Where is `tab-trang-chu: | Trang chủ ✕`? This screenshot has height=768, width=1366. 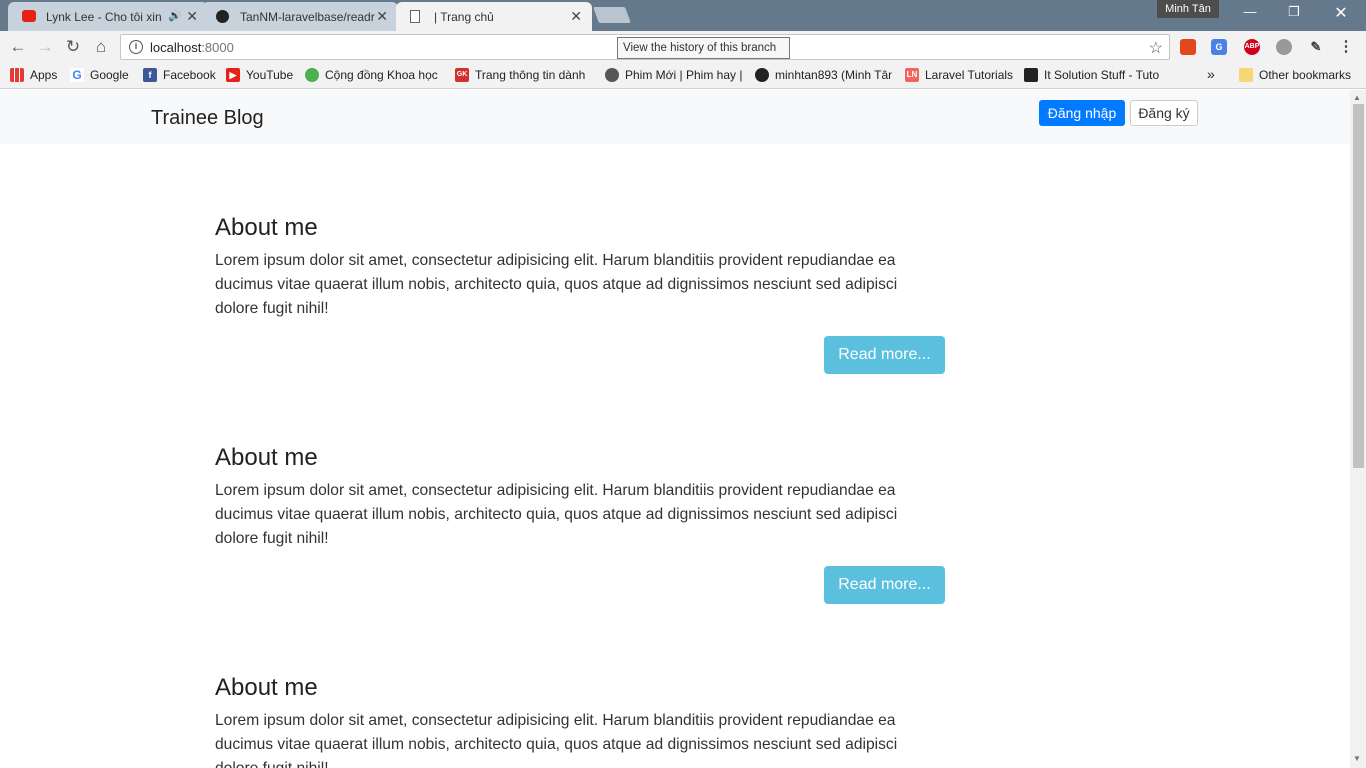
tab-trang-chu: | Trang chủ ✕ is located at coordinates (494, 16).